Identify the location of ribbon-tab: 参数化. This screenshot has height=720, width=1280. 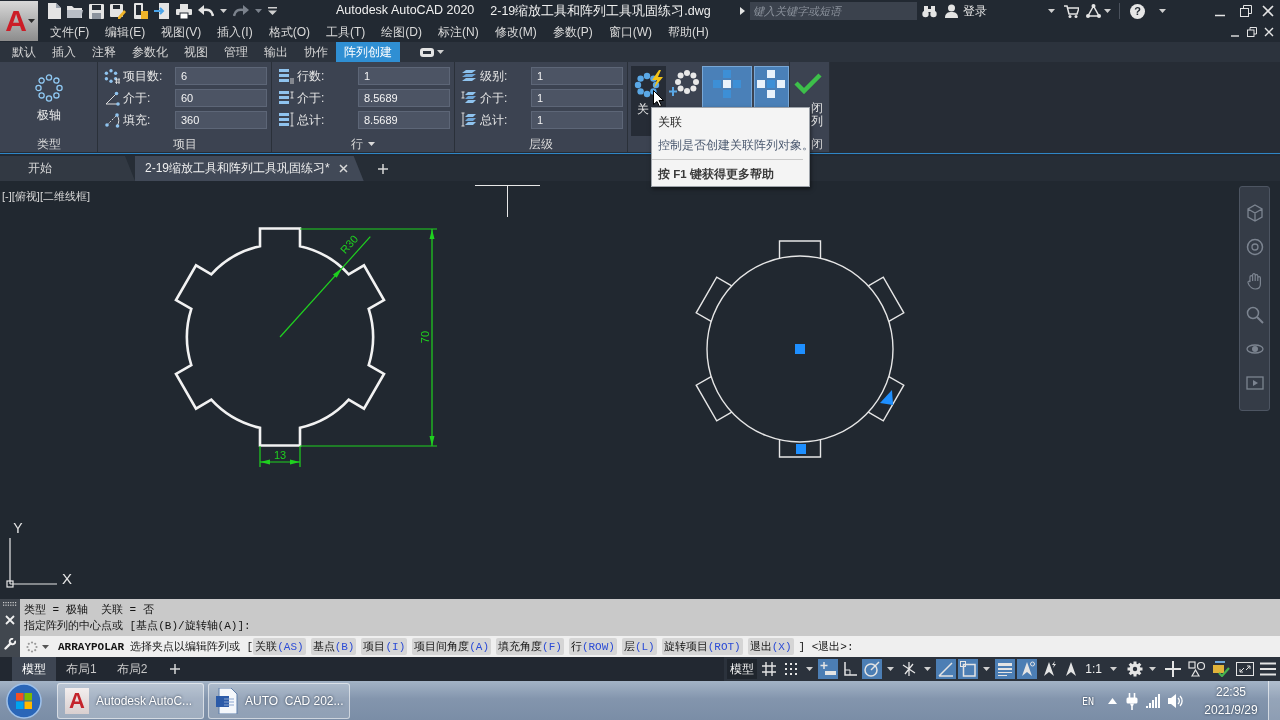
(150, 52).